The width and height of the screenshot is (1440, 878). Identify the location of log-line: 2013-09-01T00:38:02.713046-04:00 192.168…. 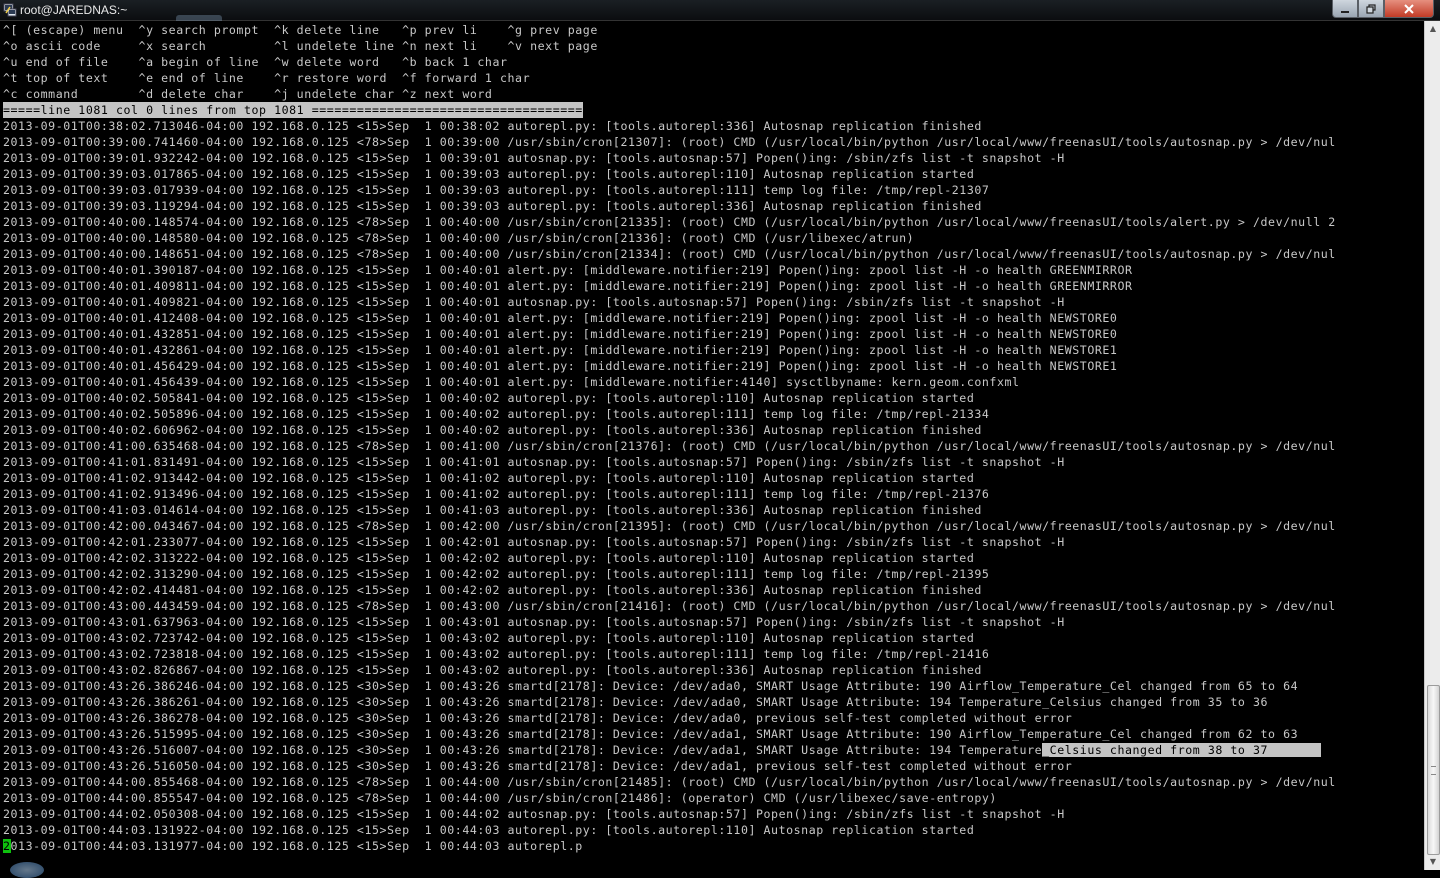
(492, 126).